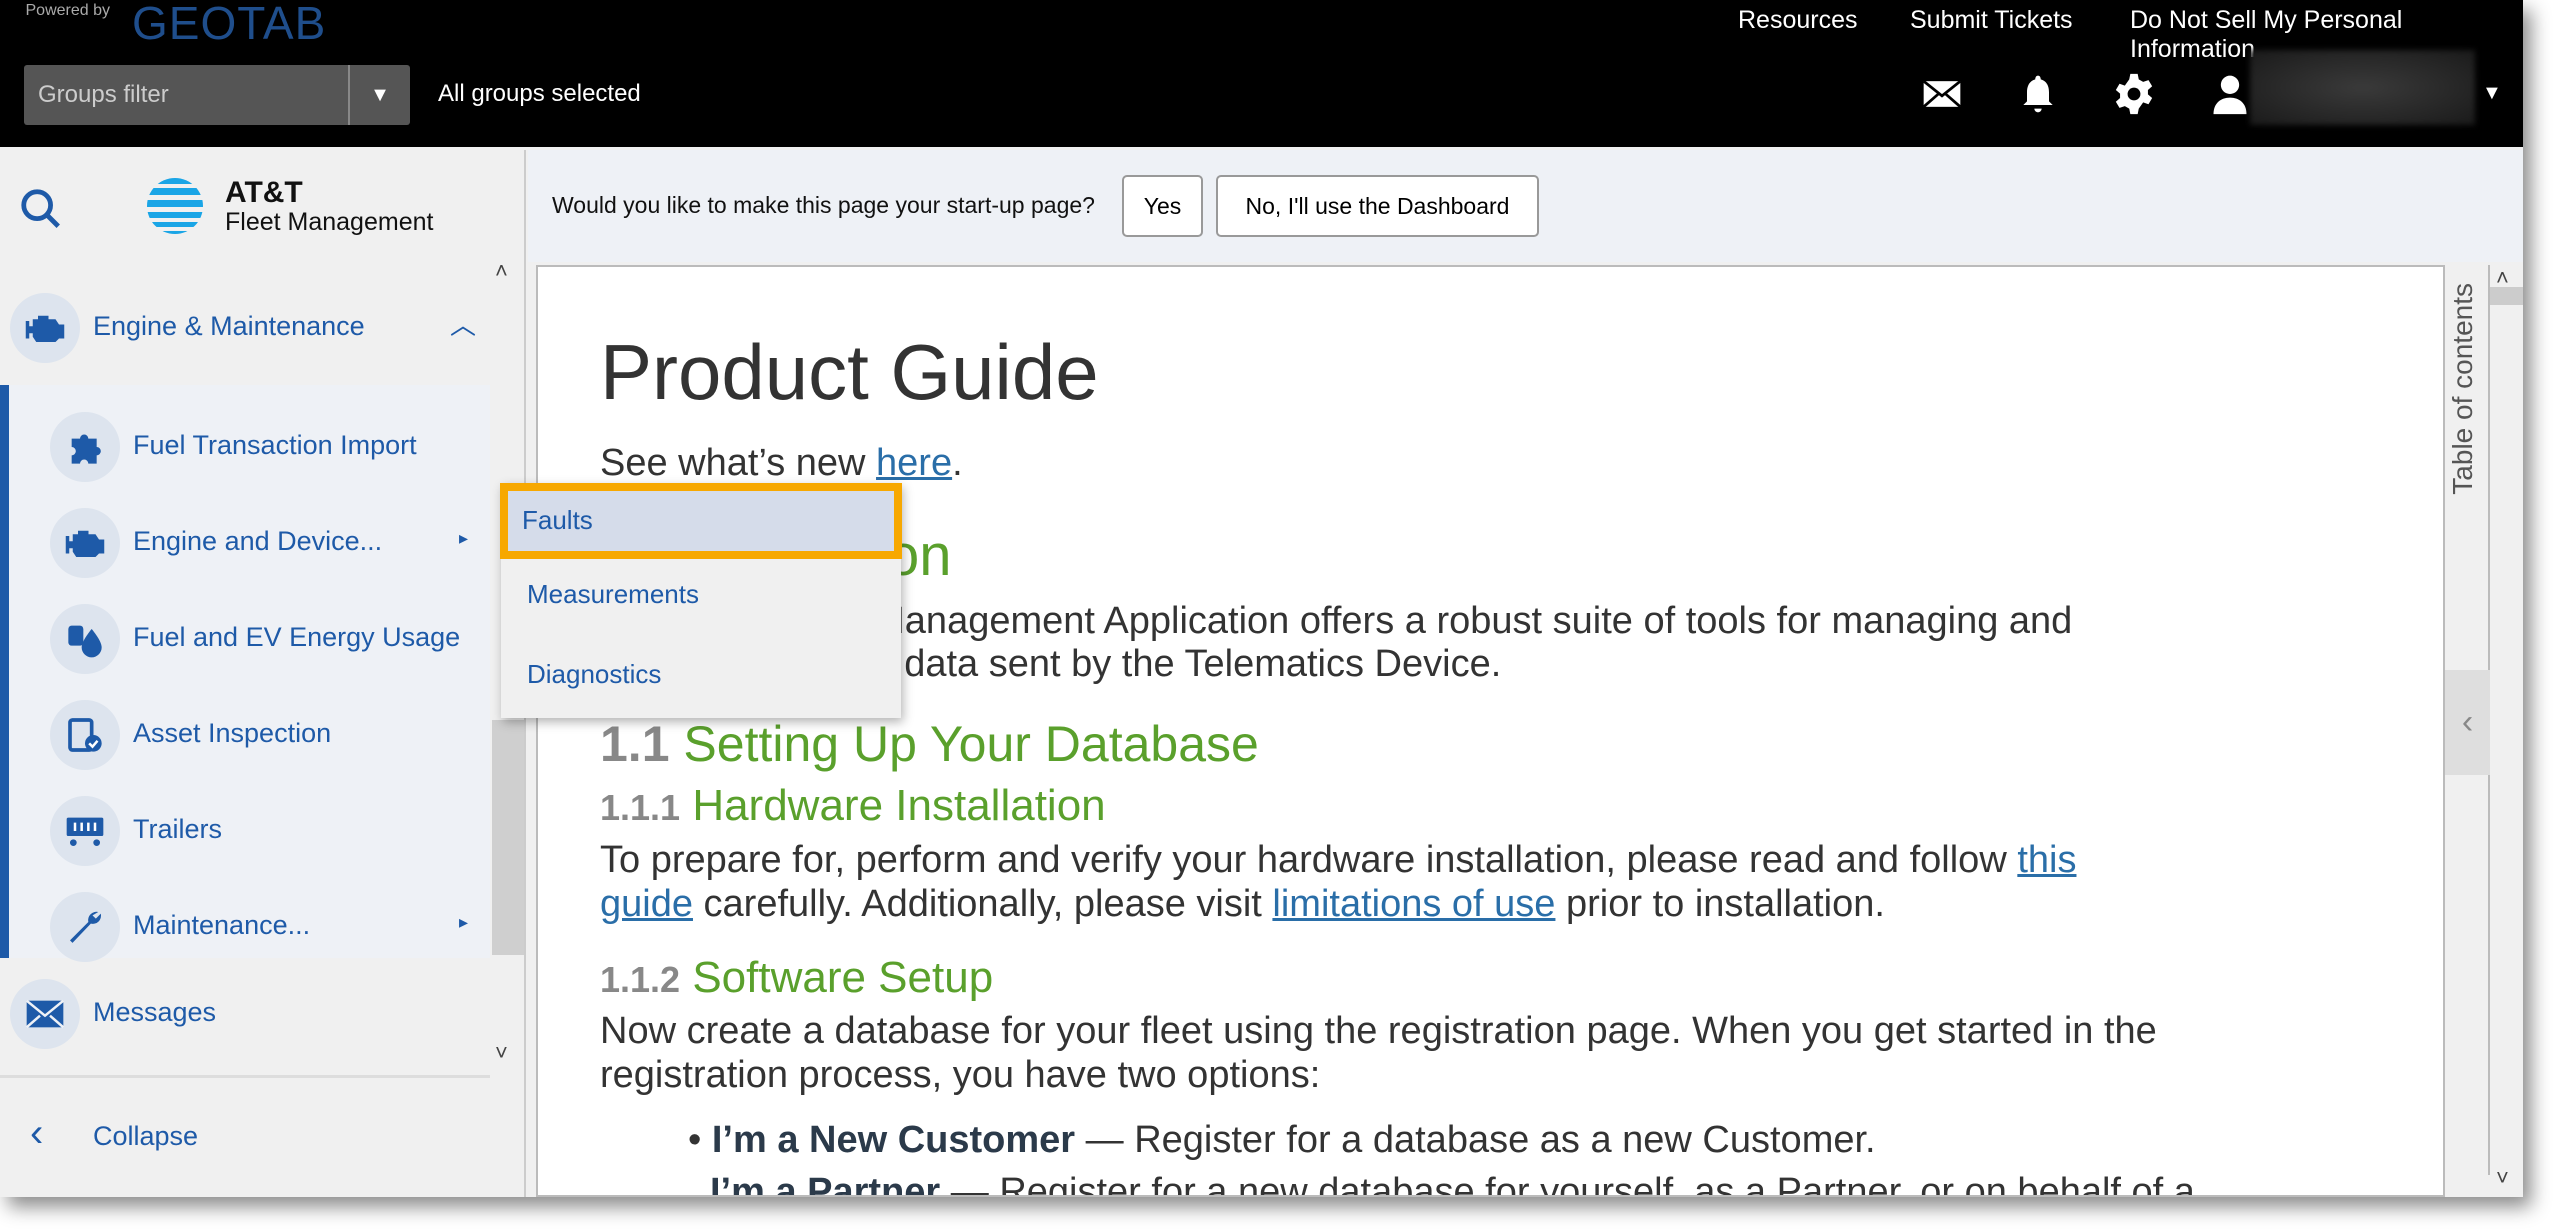  I want to click on here-link: here, so click(914, 463).